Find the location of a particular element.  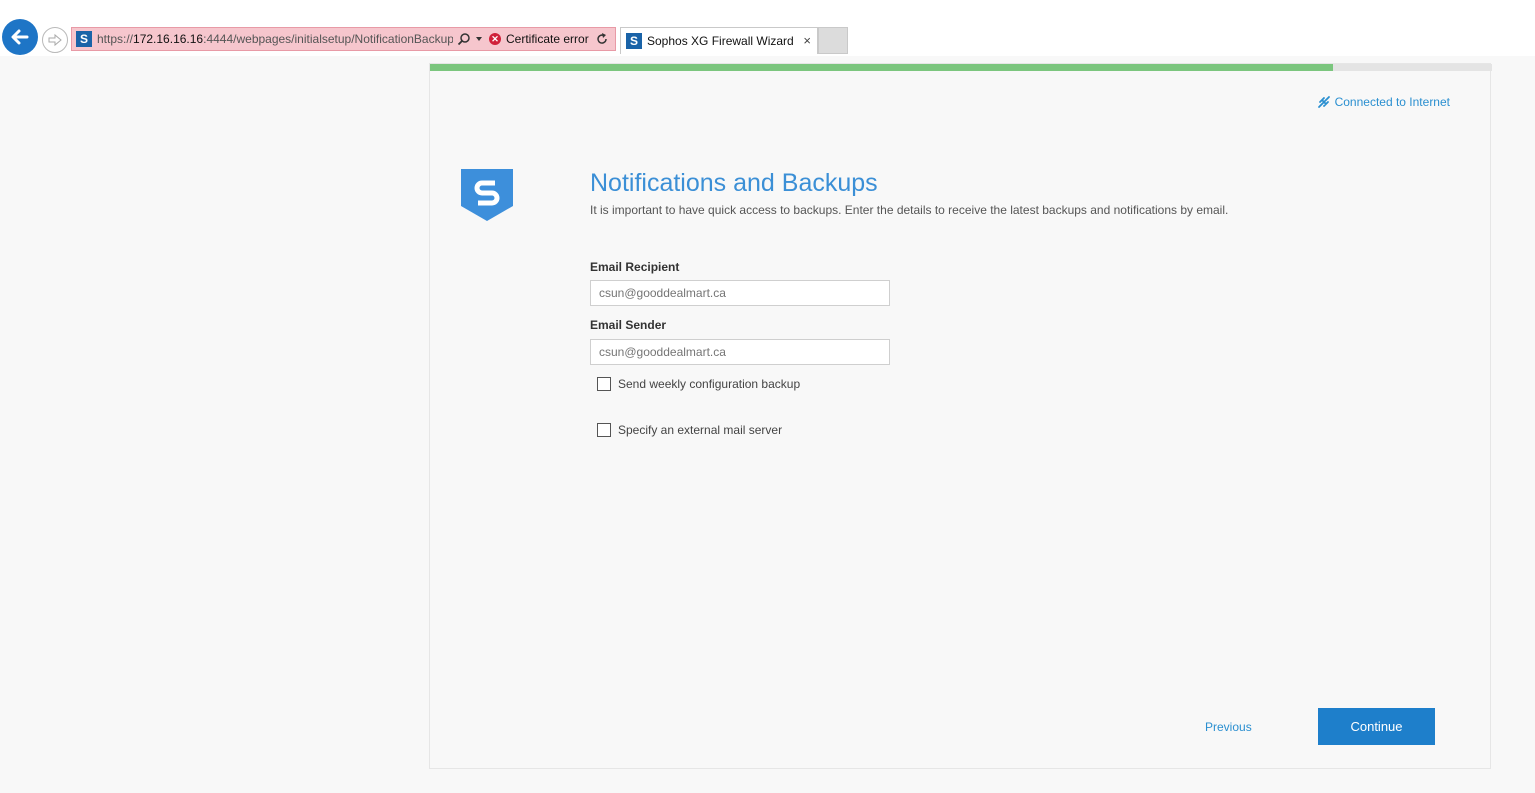

progress-bar is located at coordinates (961, 67).